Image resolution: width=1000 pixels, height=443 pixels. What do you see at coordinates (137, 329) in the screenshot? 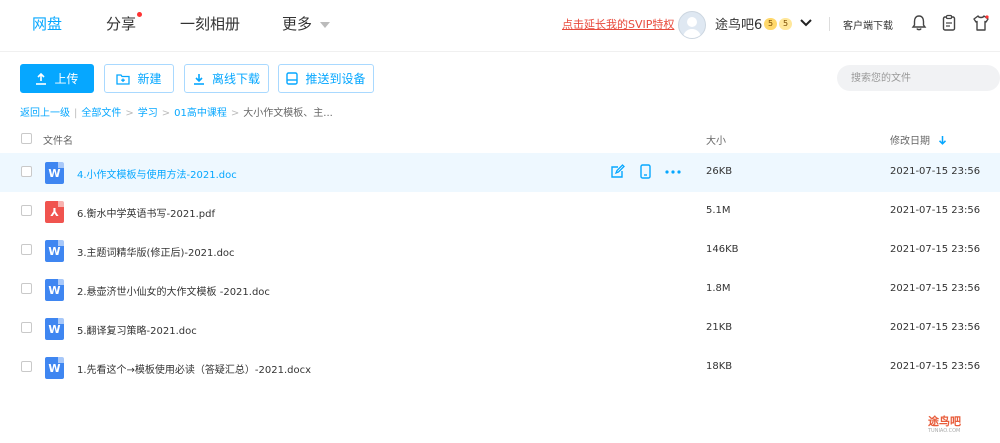
I see `file-name: 5.翻译复习策略-2021.doc` at bounding box center [137, 329].